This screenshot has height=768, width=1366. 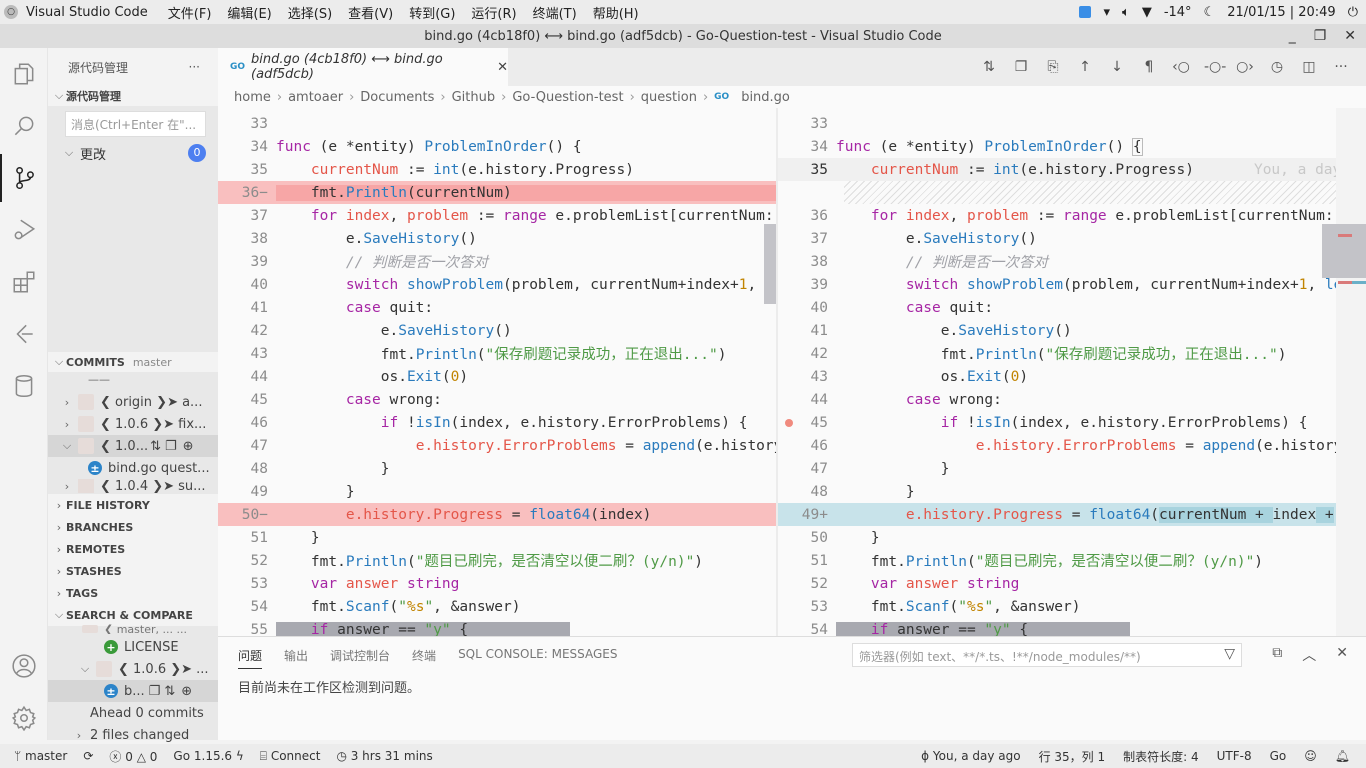 I want to click on restore-button: ❐, so click(x=1320, y=36).